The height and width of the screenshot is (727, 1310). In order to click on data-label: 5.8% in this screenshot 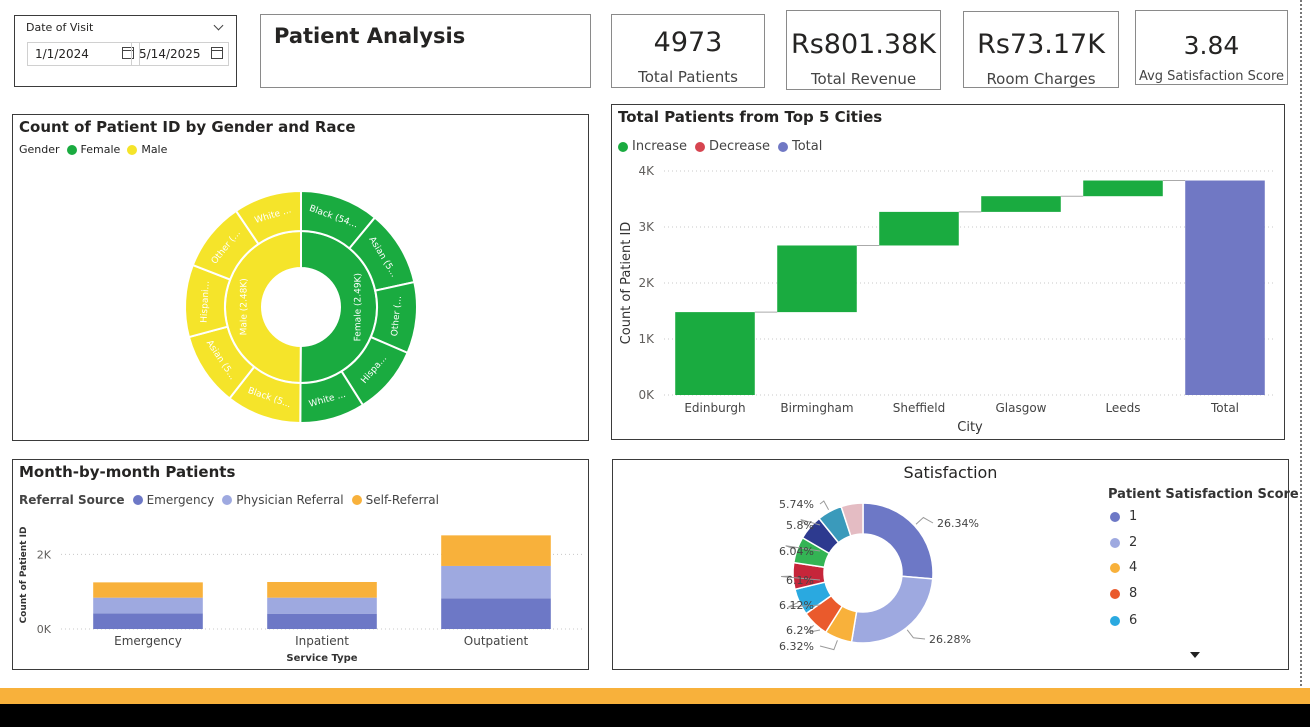, I will do `click(800, 525)`.